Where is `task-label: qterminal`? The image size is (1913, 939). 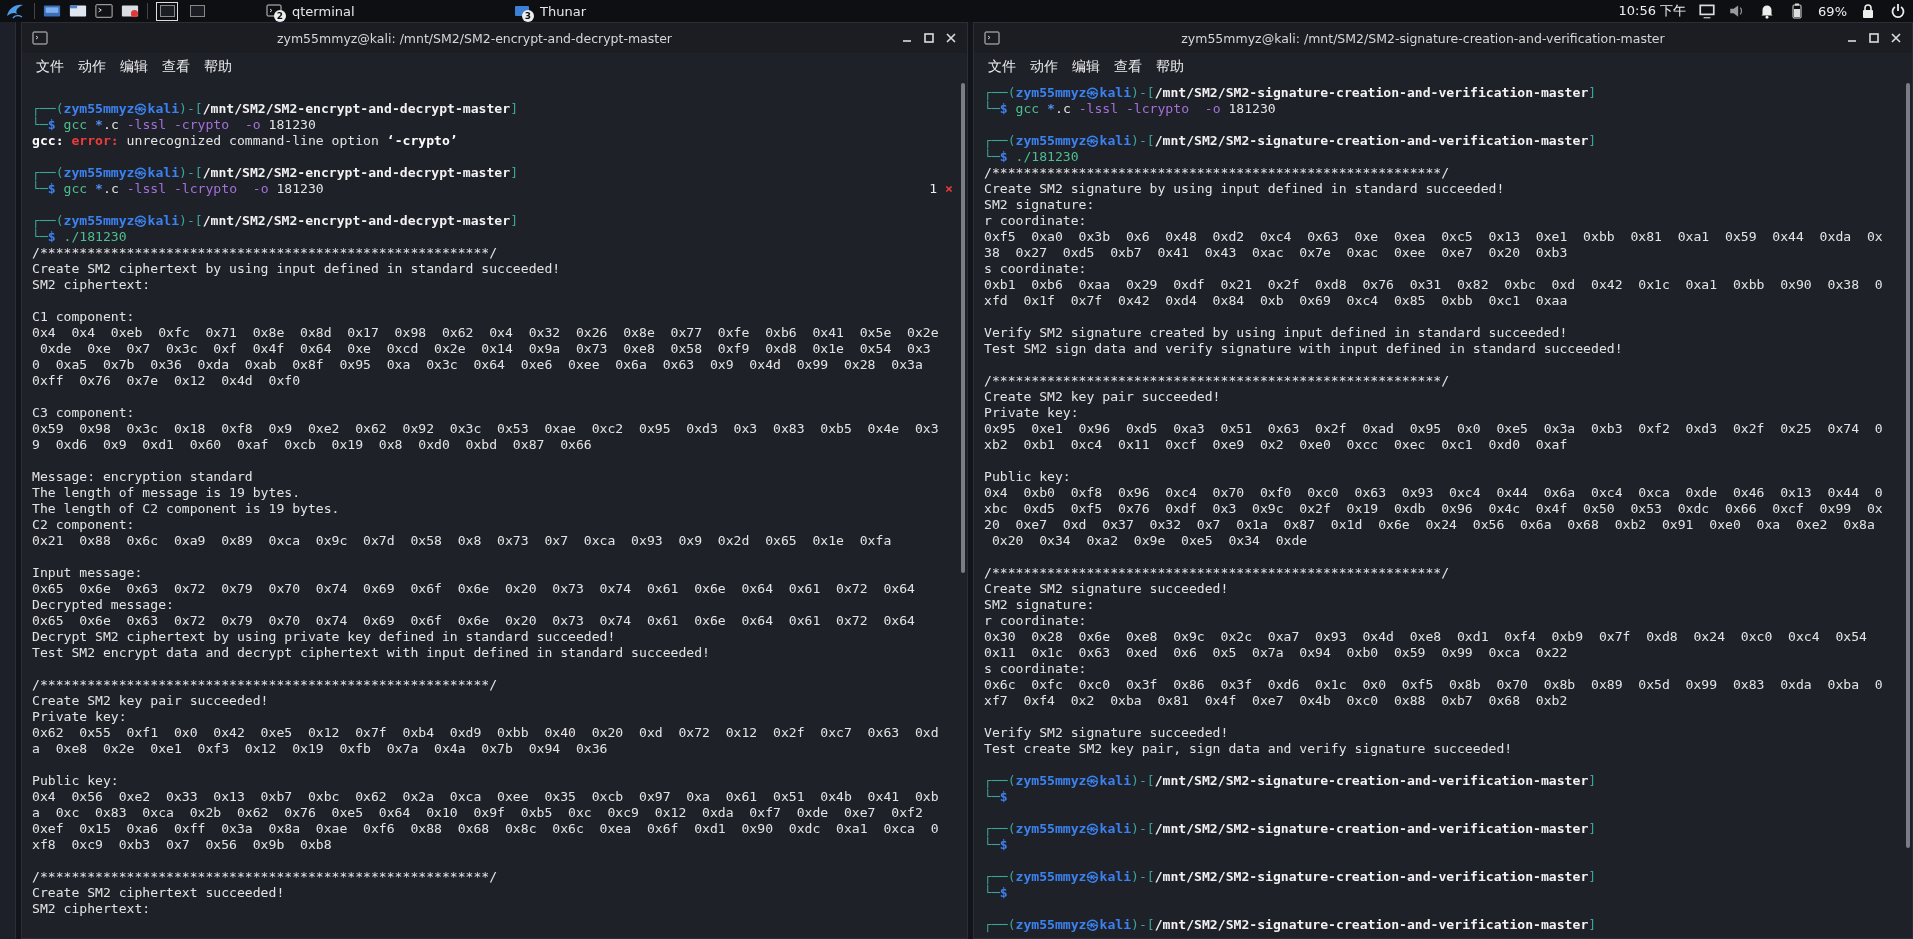
task-label: qterminal is located at coordinates (323, 11).